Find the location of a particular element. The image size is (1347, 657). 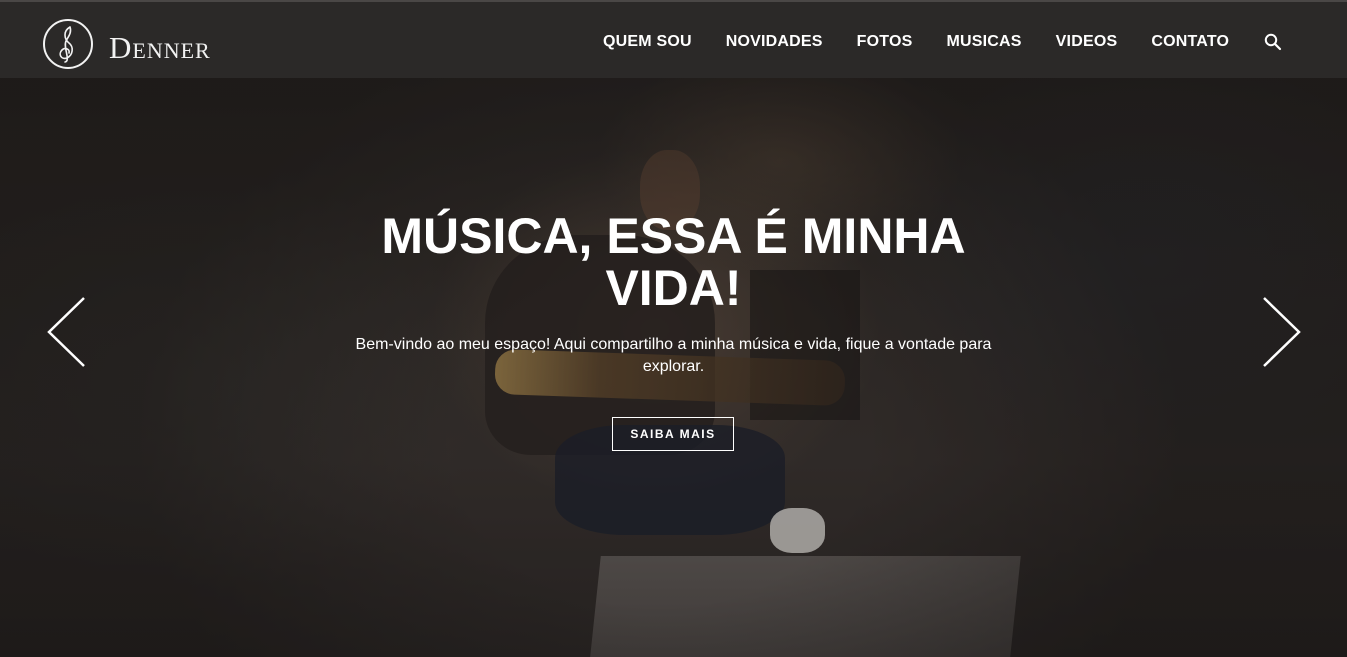

saiba-mais-button: SAIBA MAIS is located at coordinates (673, 434).